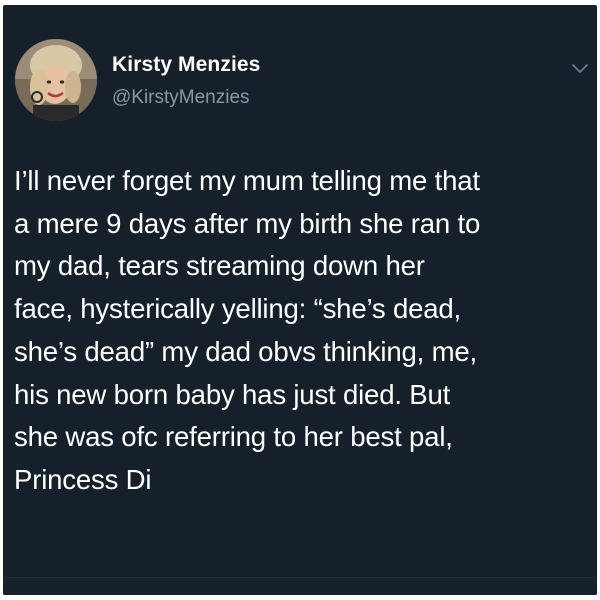 Image resolution: width=600 pixels, height=600 pixels. What do you see at coordinates (232, 394) in the screenshot?
I see `tweet-line: his new born baby has just died. But` at bounding box center [232, 394].